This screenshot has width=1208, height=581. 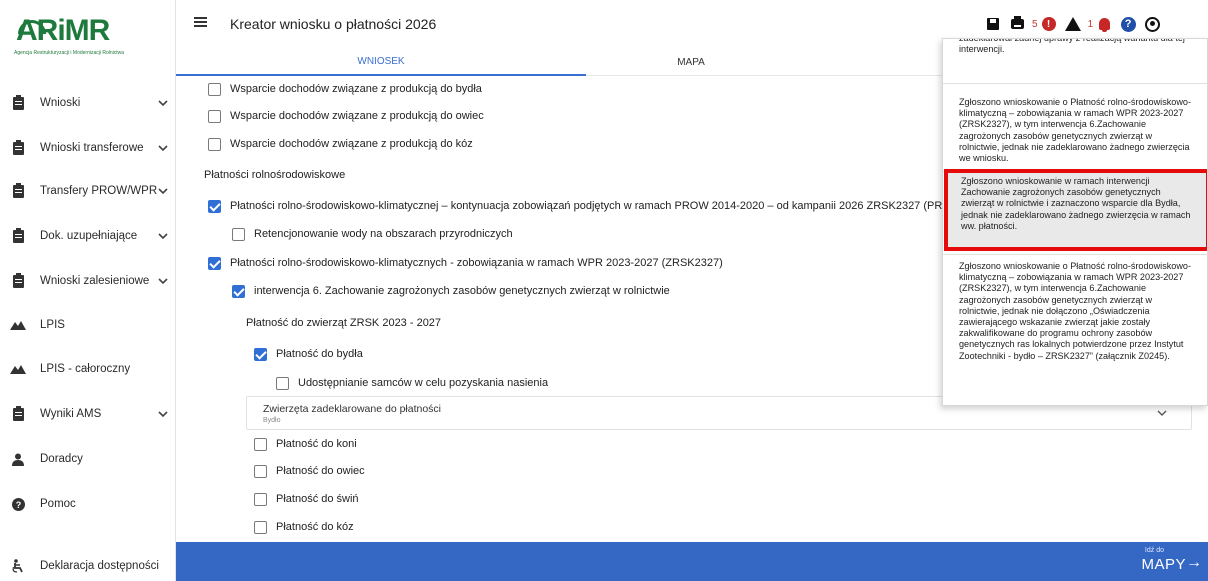 I want to click on error-count: 5, so click(x=1035, y=24).